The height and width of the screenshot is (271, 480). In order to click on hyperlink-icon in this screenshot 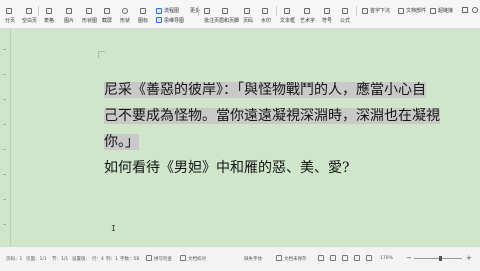, I will do `click(433, 11)`.